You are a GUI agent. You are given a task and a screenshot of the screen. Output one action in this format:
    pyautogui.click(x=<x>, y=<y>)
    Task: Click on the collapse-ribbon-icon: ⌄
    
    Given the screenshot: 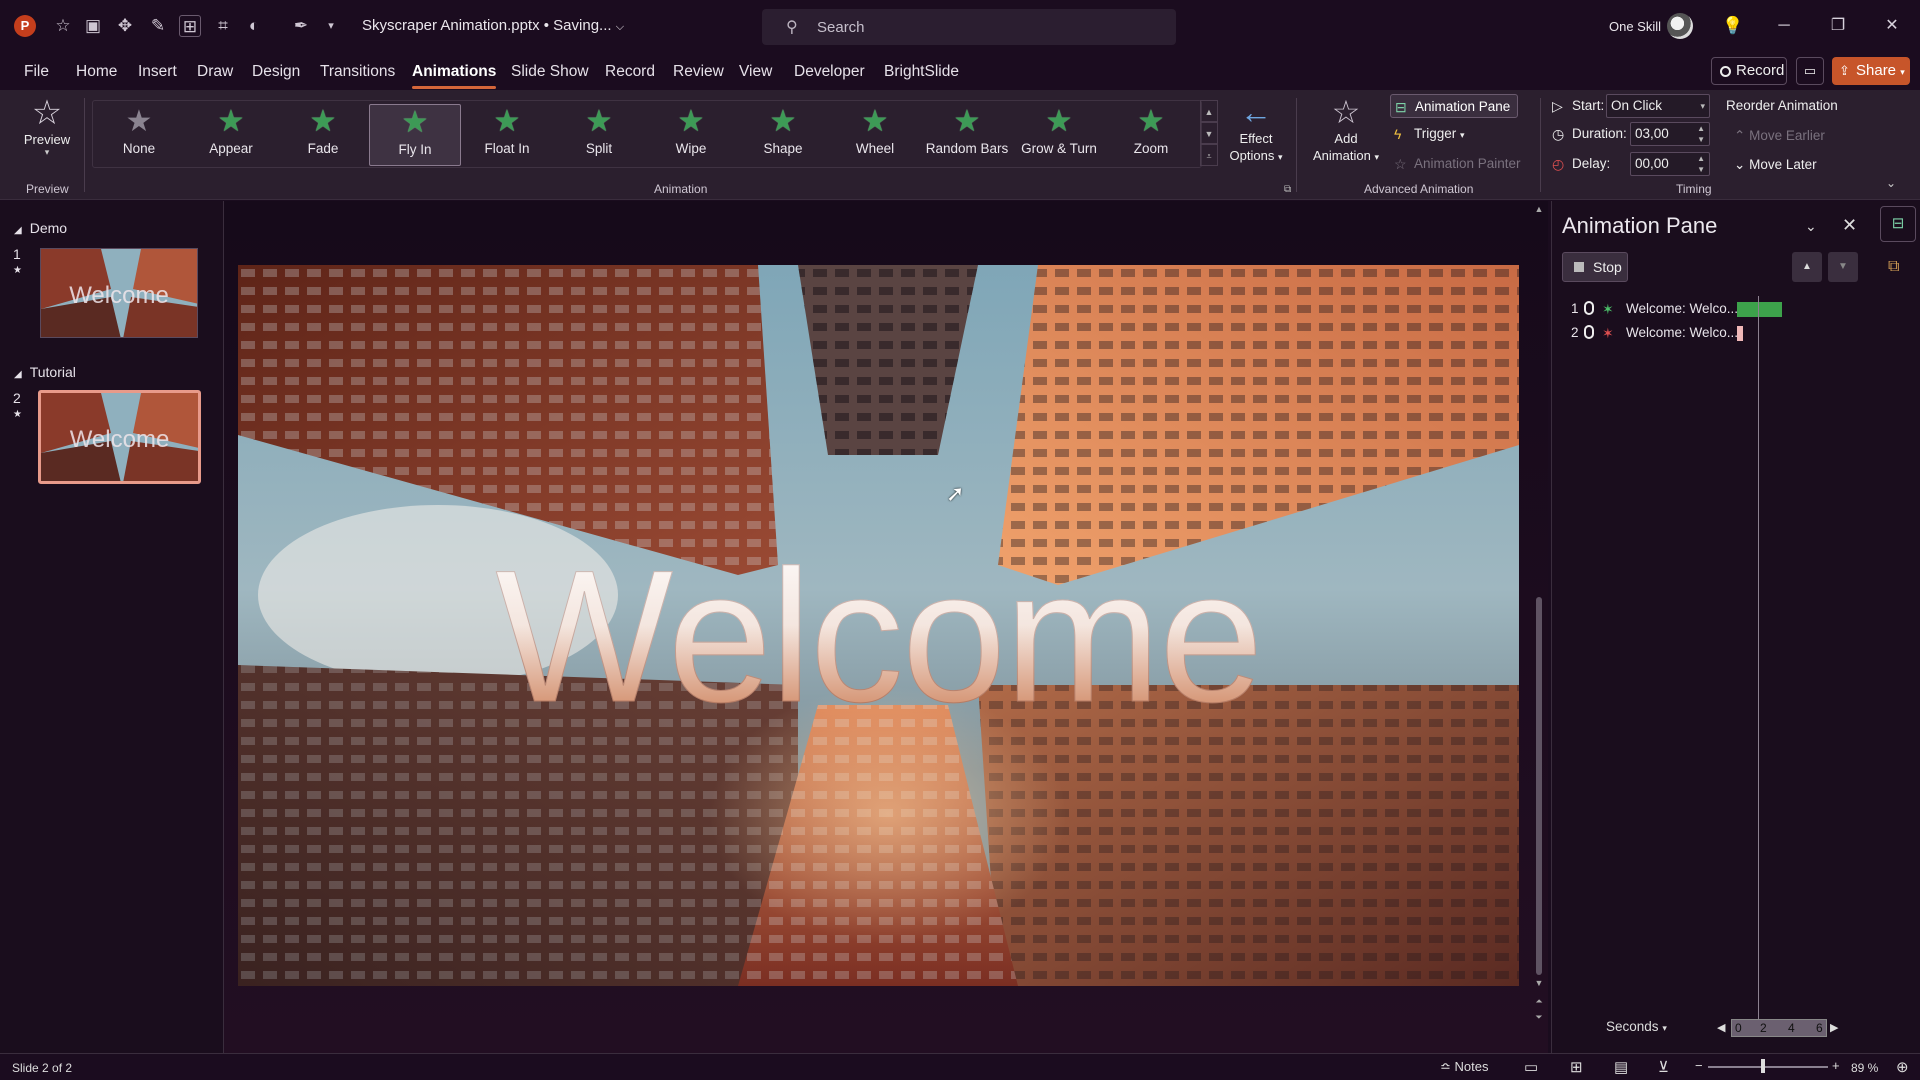 What is the action you would take?
    pyautogui.click(x=1891, y=183)
    